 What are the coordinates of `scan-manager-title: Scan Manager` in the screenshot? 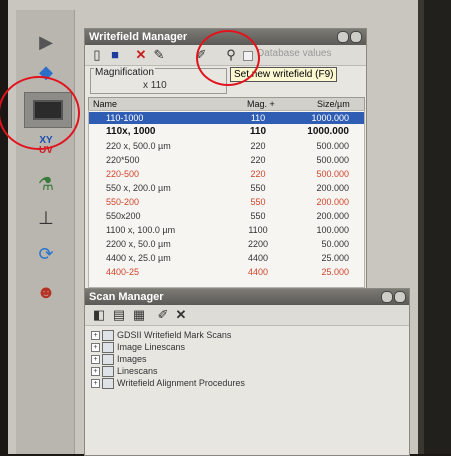 It's located at (126, 297).